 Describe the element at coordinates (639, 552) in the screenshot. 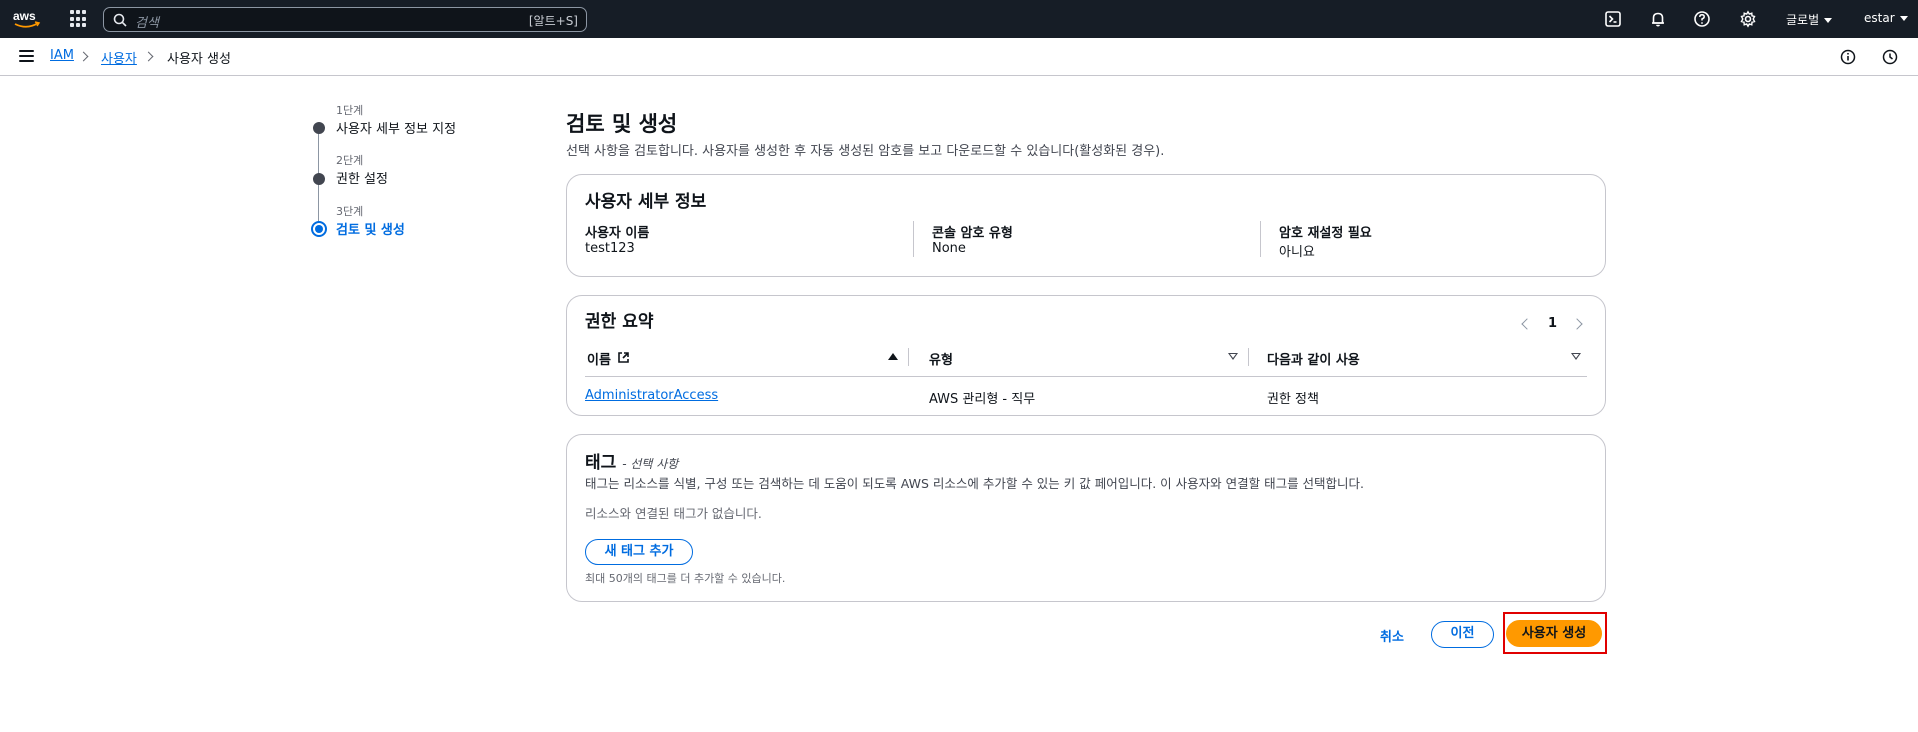

I see `add-tag-button: 새 태그 추가` at that location.